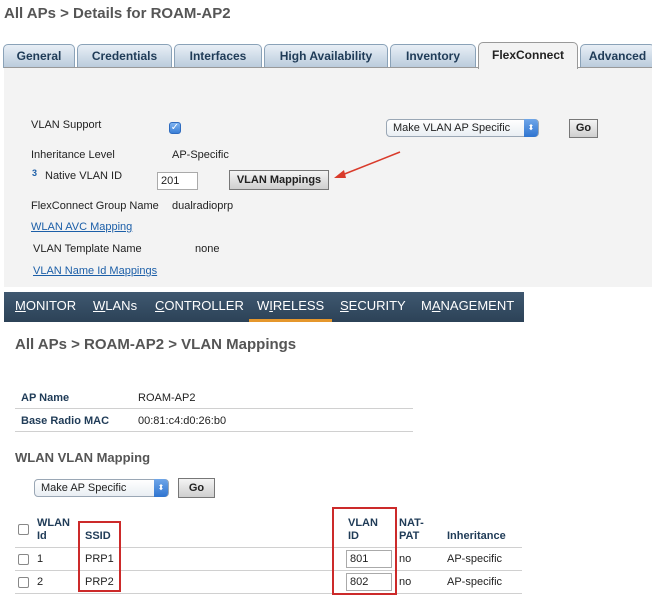  What do you see at coordinates (83, 457) in the screenshot?
I see `wlan-vlan-mapping-heading: WLAN VLAN Mapping` at bounding box center [83, 457].